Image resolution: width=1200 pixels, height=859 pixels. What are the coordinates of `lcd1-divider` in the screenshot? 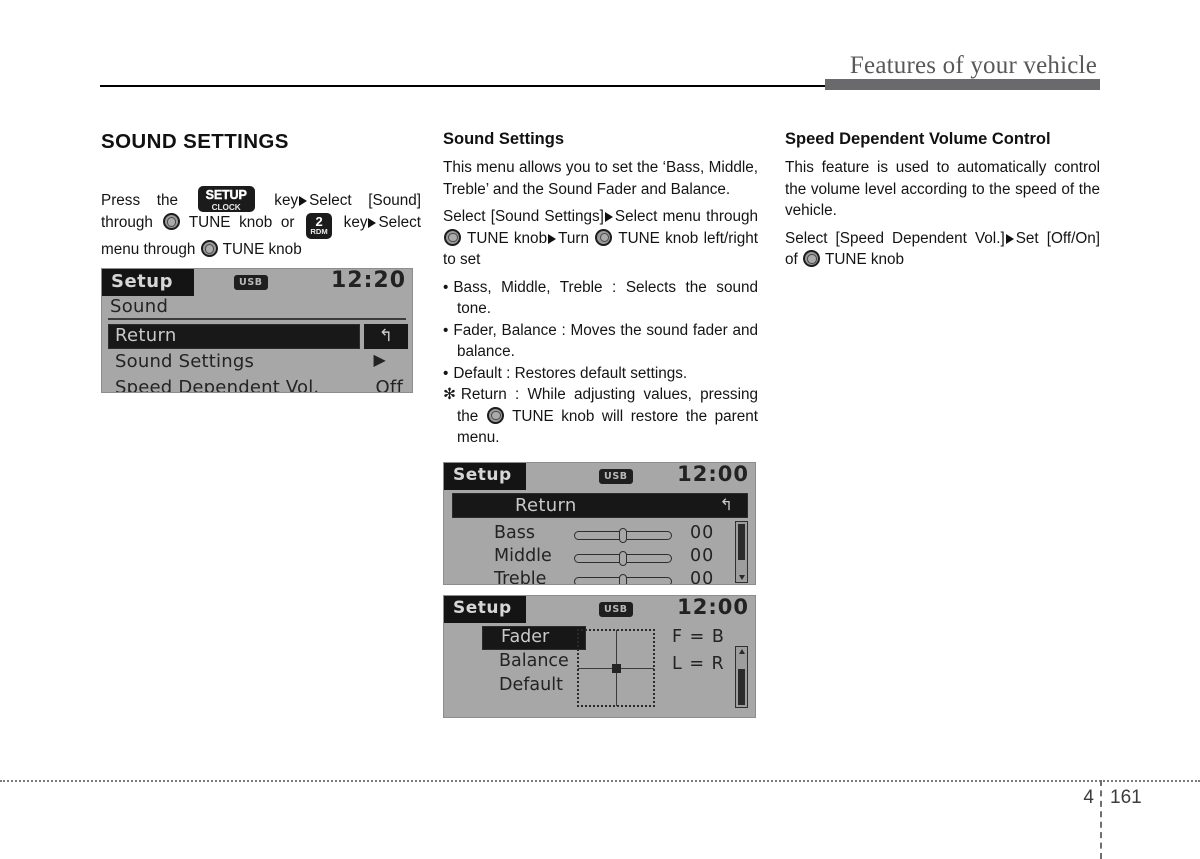 It's located at (257, 319).